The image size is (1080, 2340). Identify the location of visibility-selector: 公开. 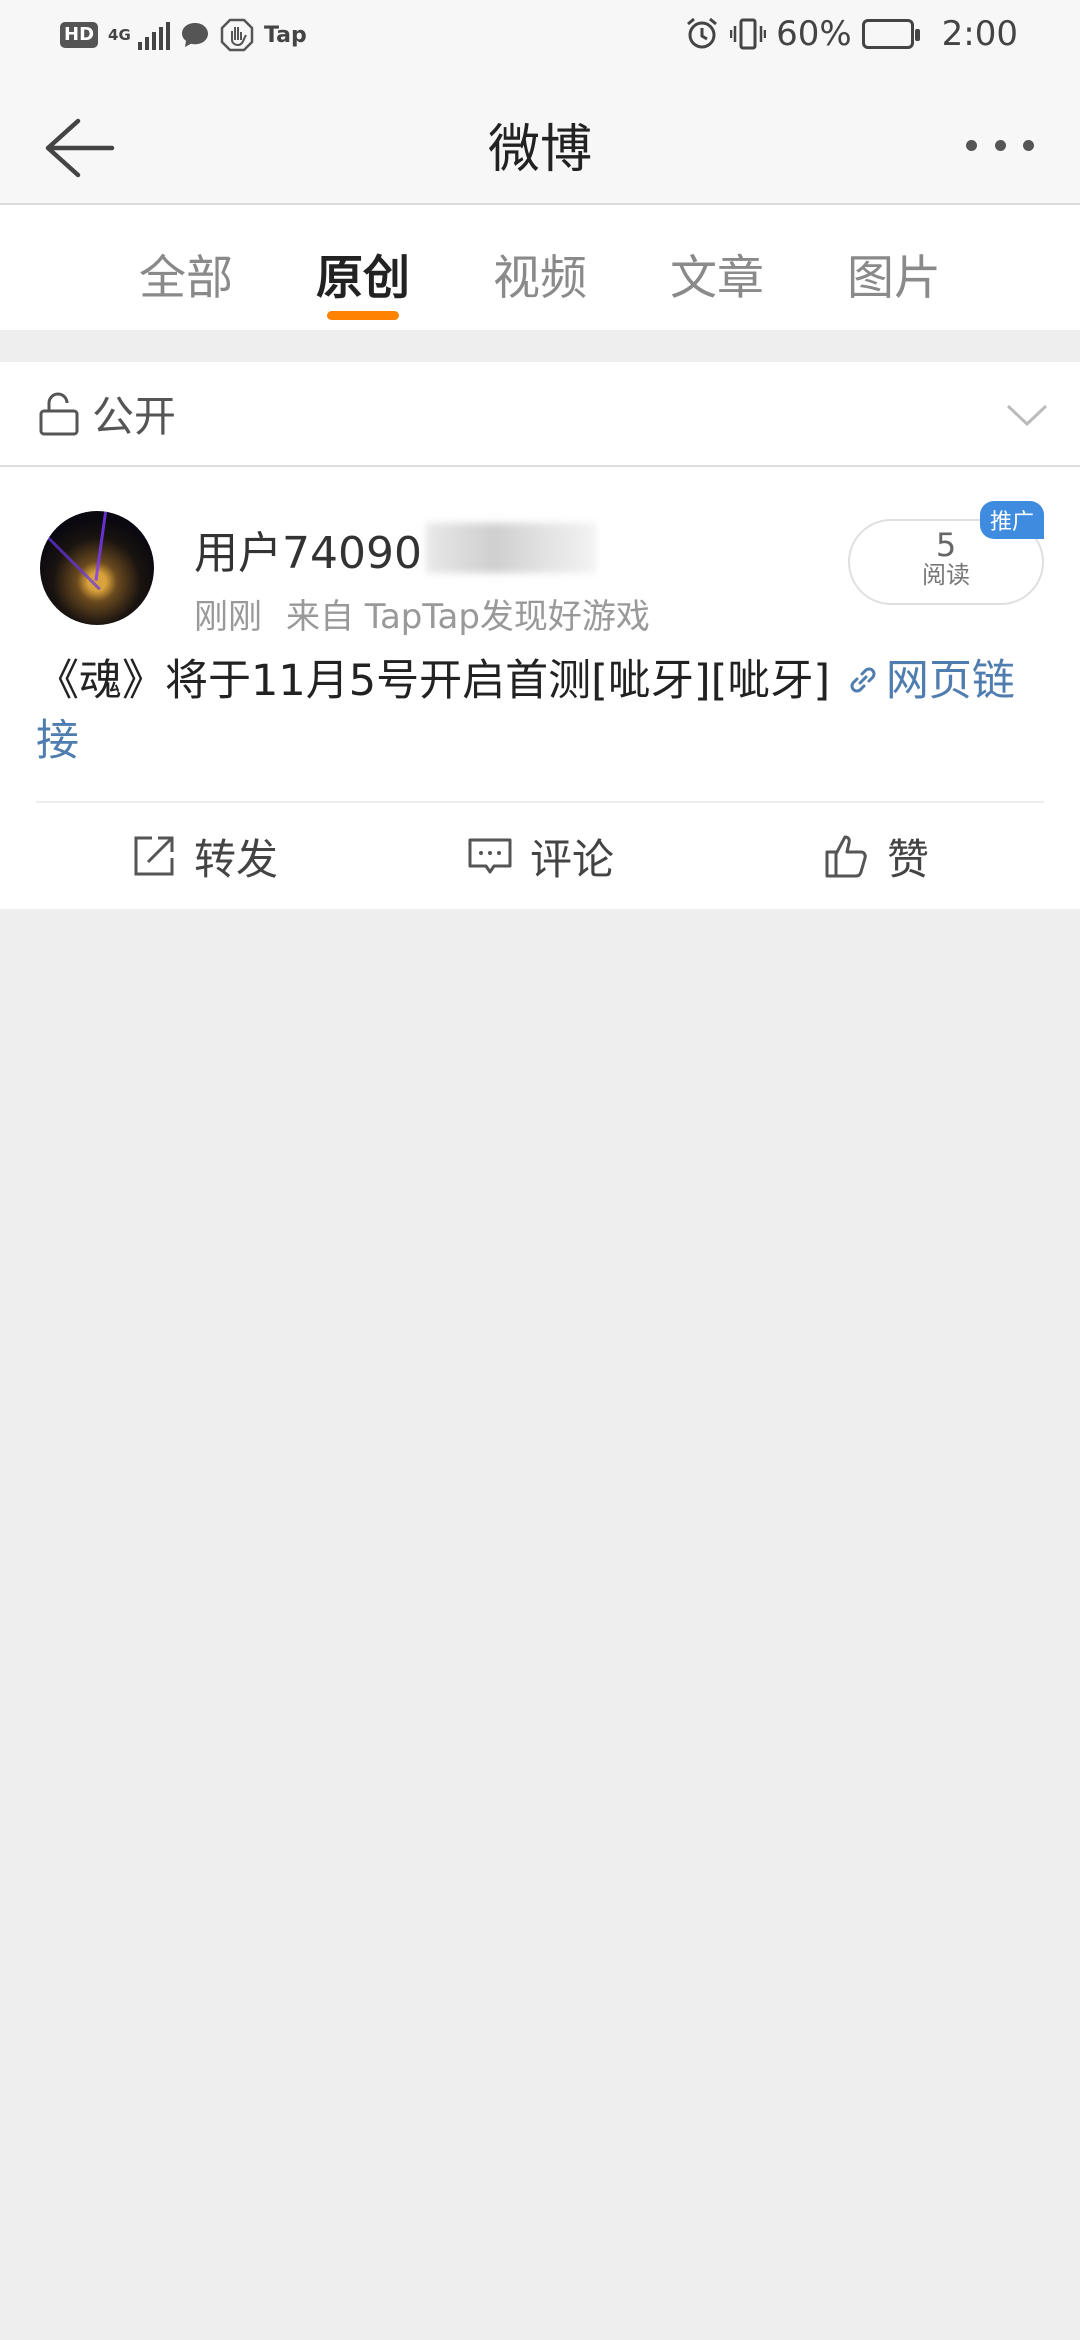
(540, 414).